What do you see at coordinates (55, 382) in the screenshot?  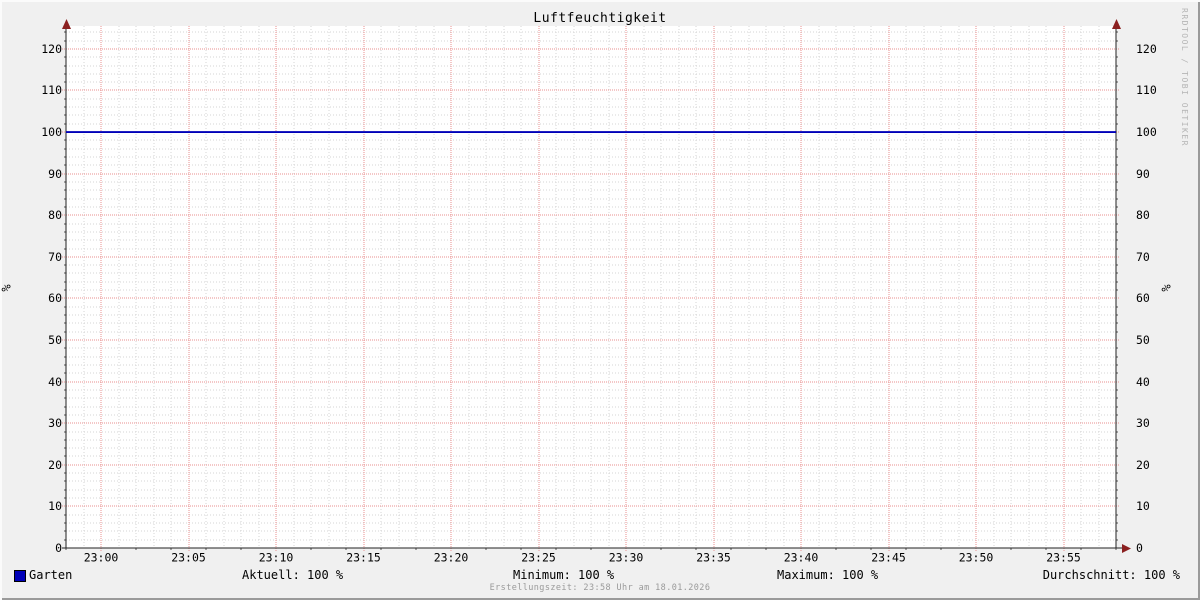 I see `y-tick-label-left: 40` at bounding box center [55, 382].